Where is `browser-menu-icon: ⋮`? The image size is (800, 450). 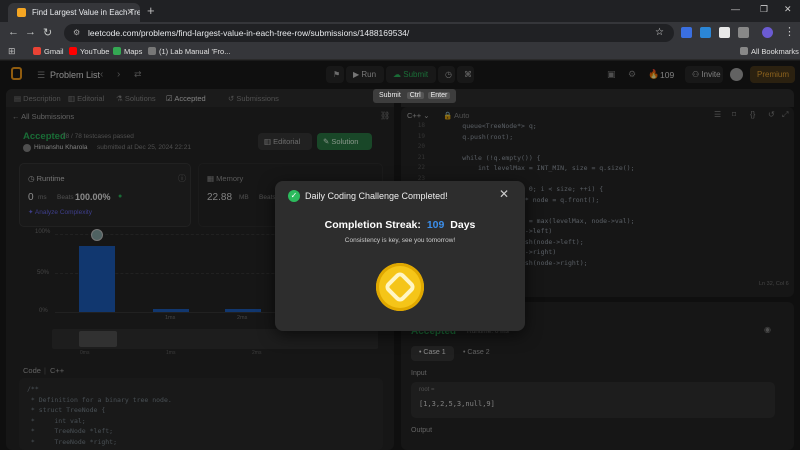
browser-menu-icon: ⋮ is located at coordinates (789, 31).